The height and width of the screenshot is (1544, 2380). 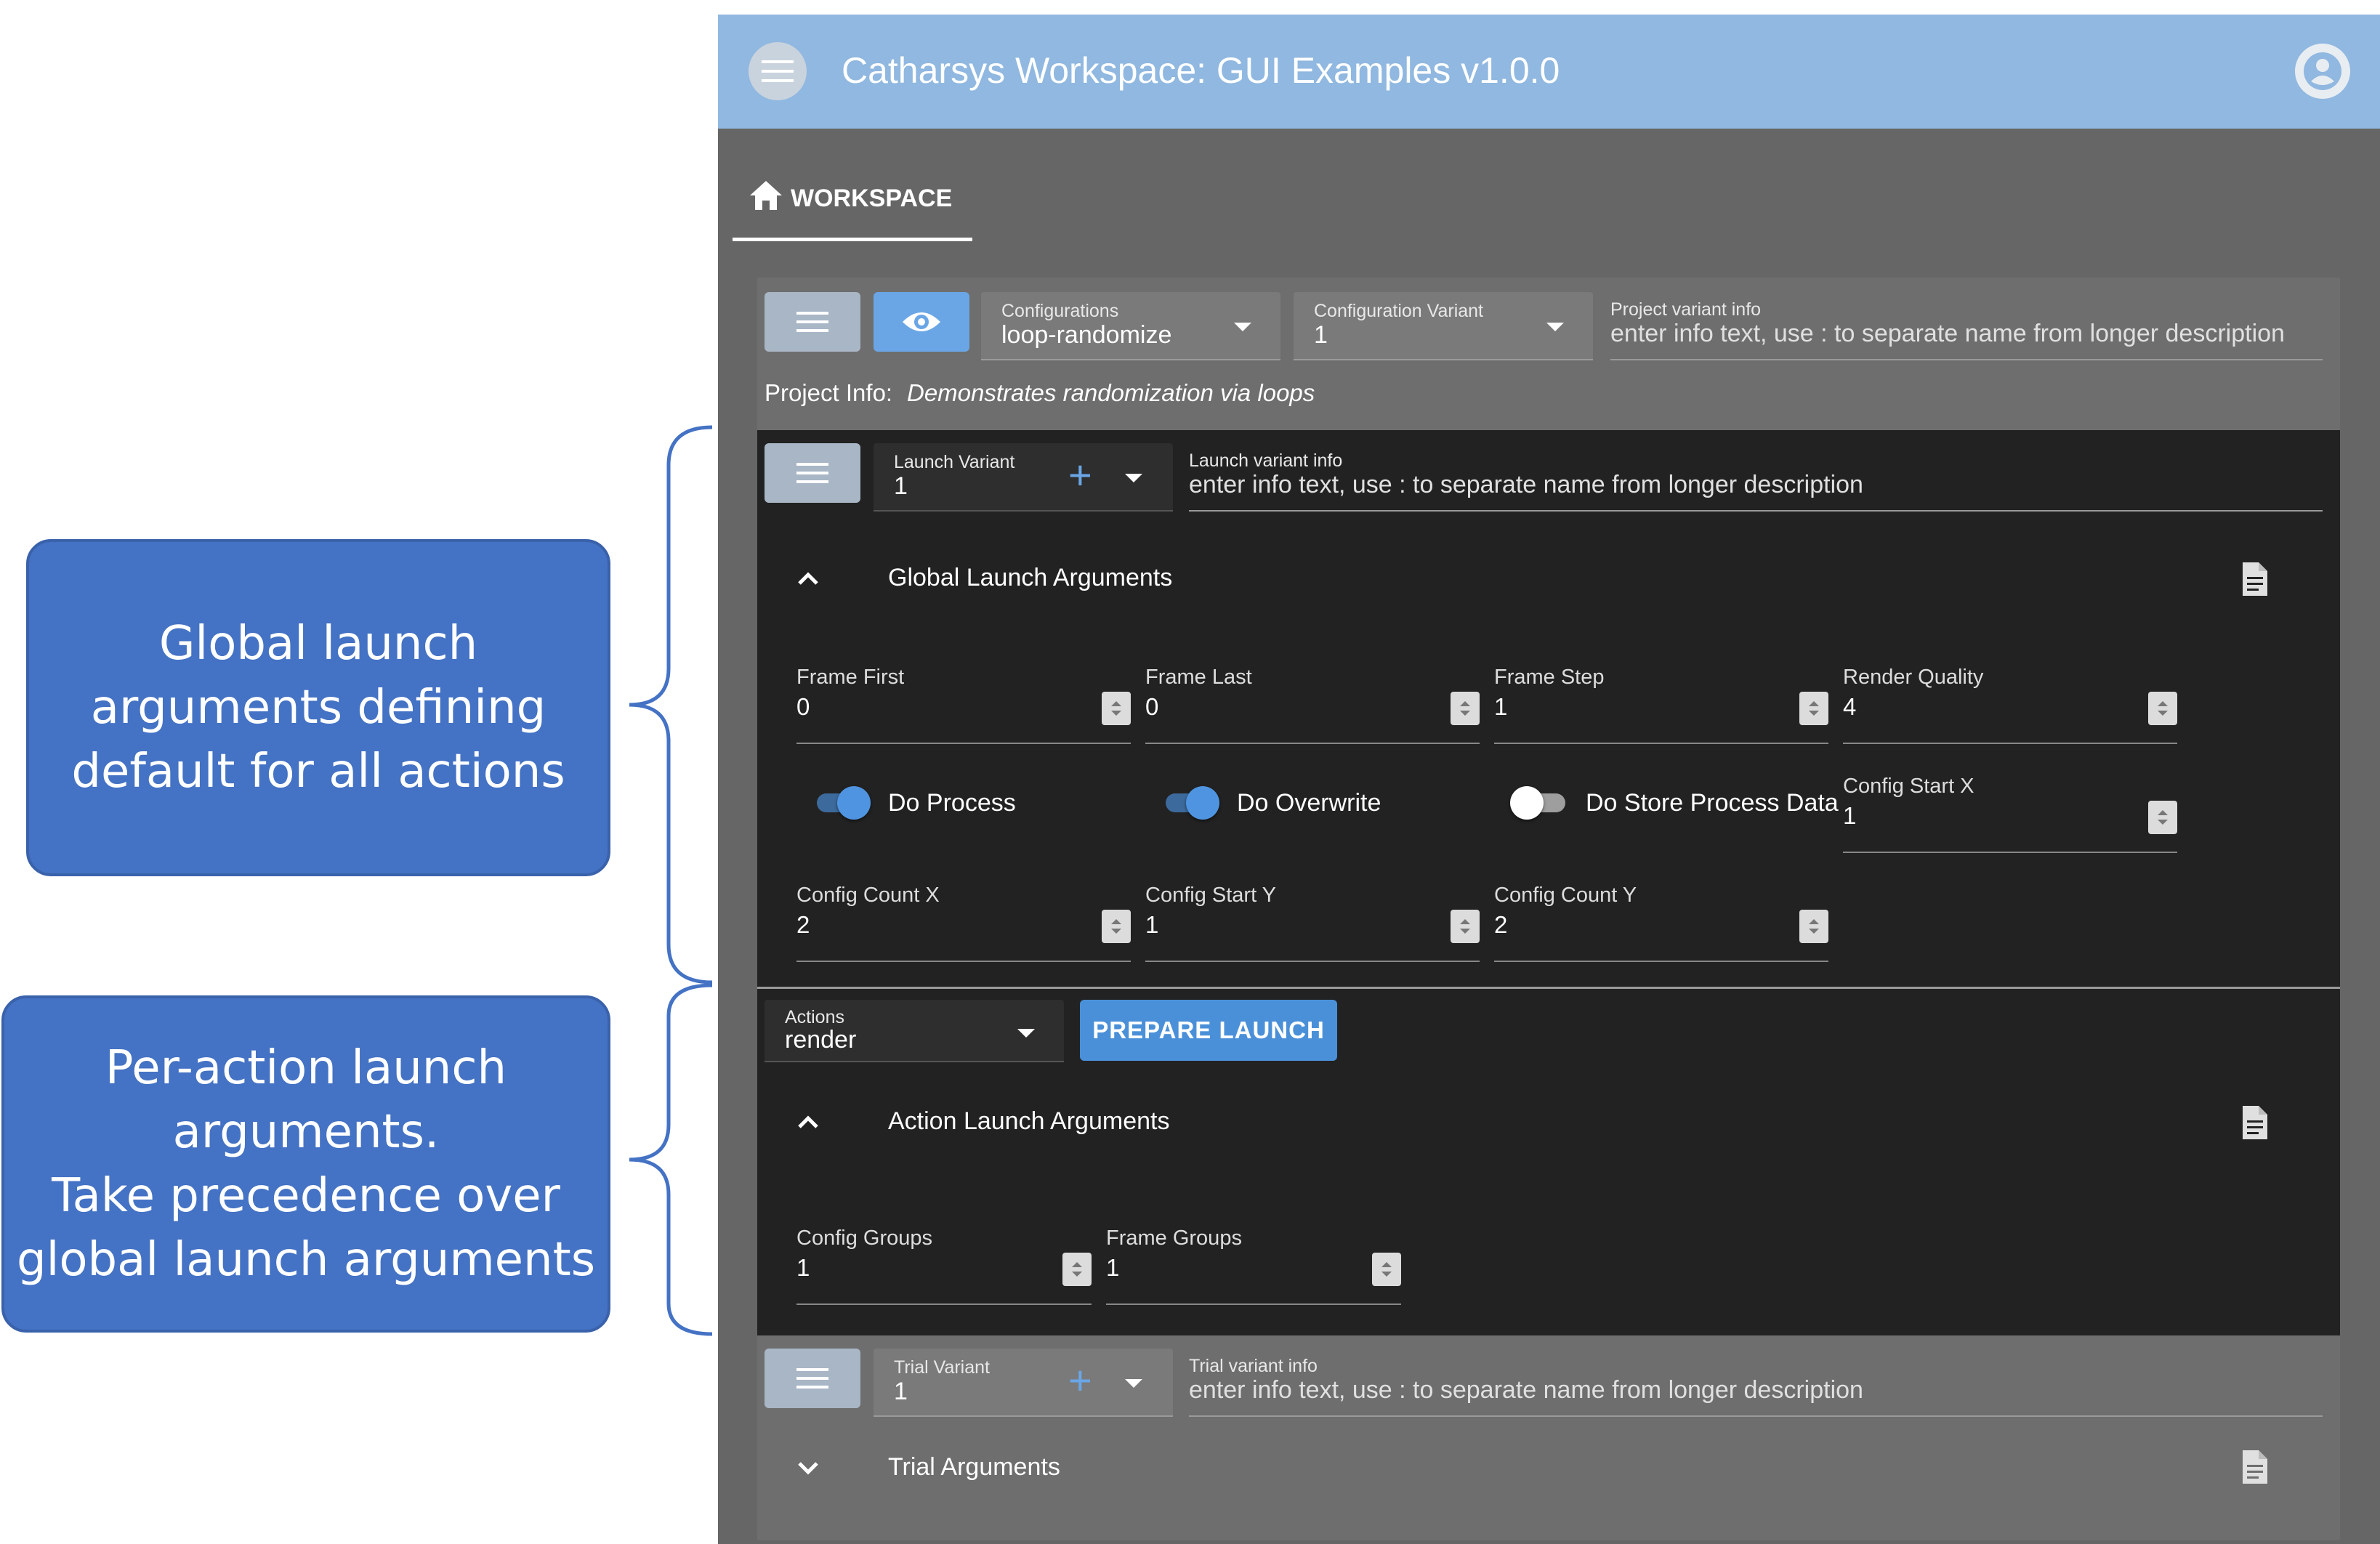 I want to click on launch-variant-select: Launch Variant 1 +, so click(x=1023, y=477).